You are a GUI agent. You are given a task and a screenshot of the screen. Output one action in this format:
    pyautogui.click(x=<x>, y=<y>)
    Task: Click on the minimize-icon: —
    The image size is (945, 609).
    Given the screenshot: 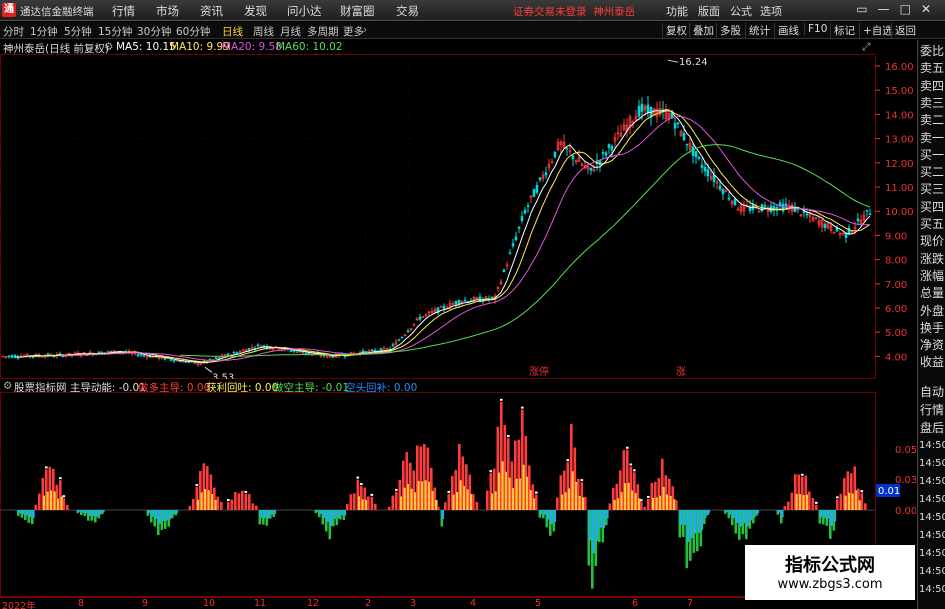 What is the action you would take?
    pyautogui.click(x=889, y=9)
    